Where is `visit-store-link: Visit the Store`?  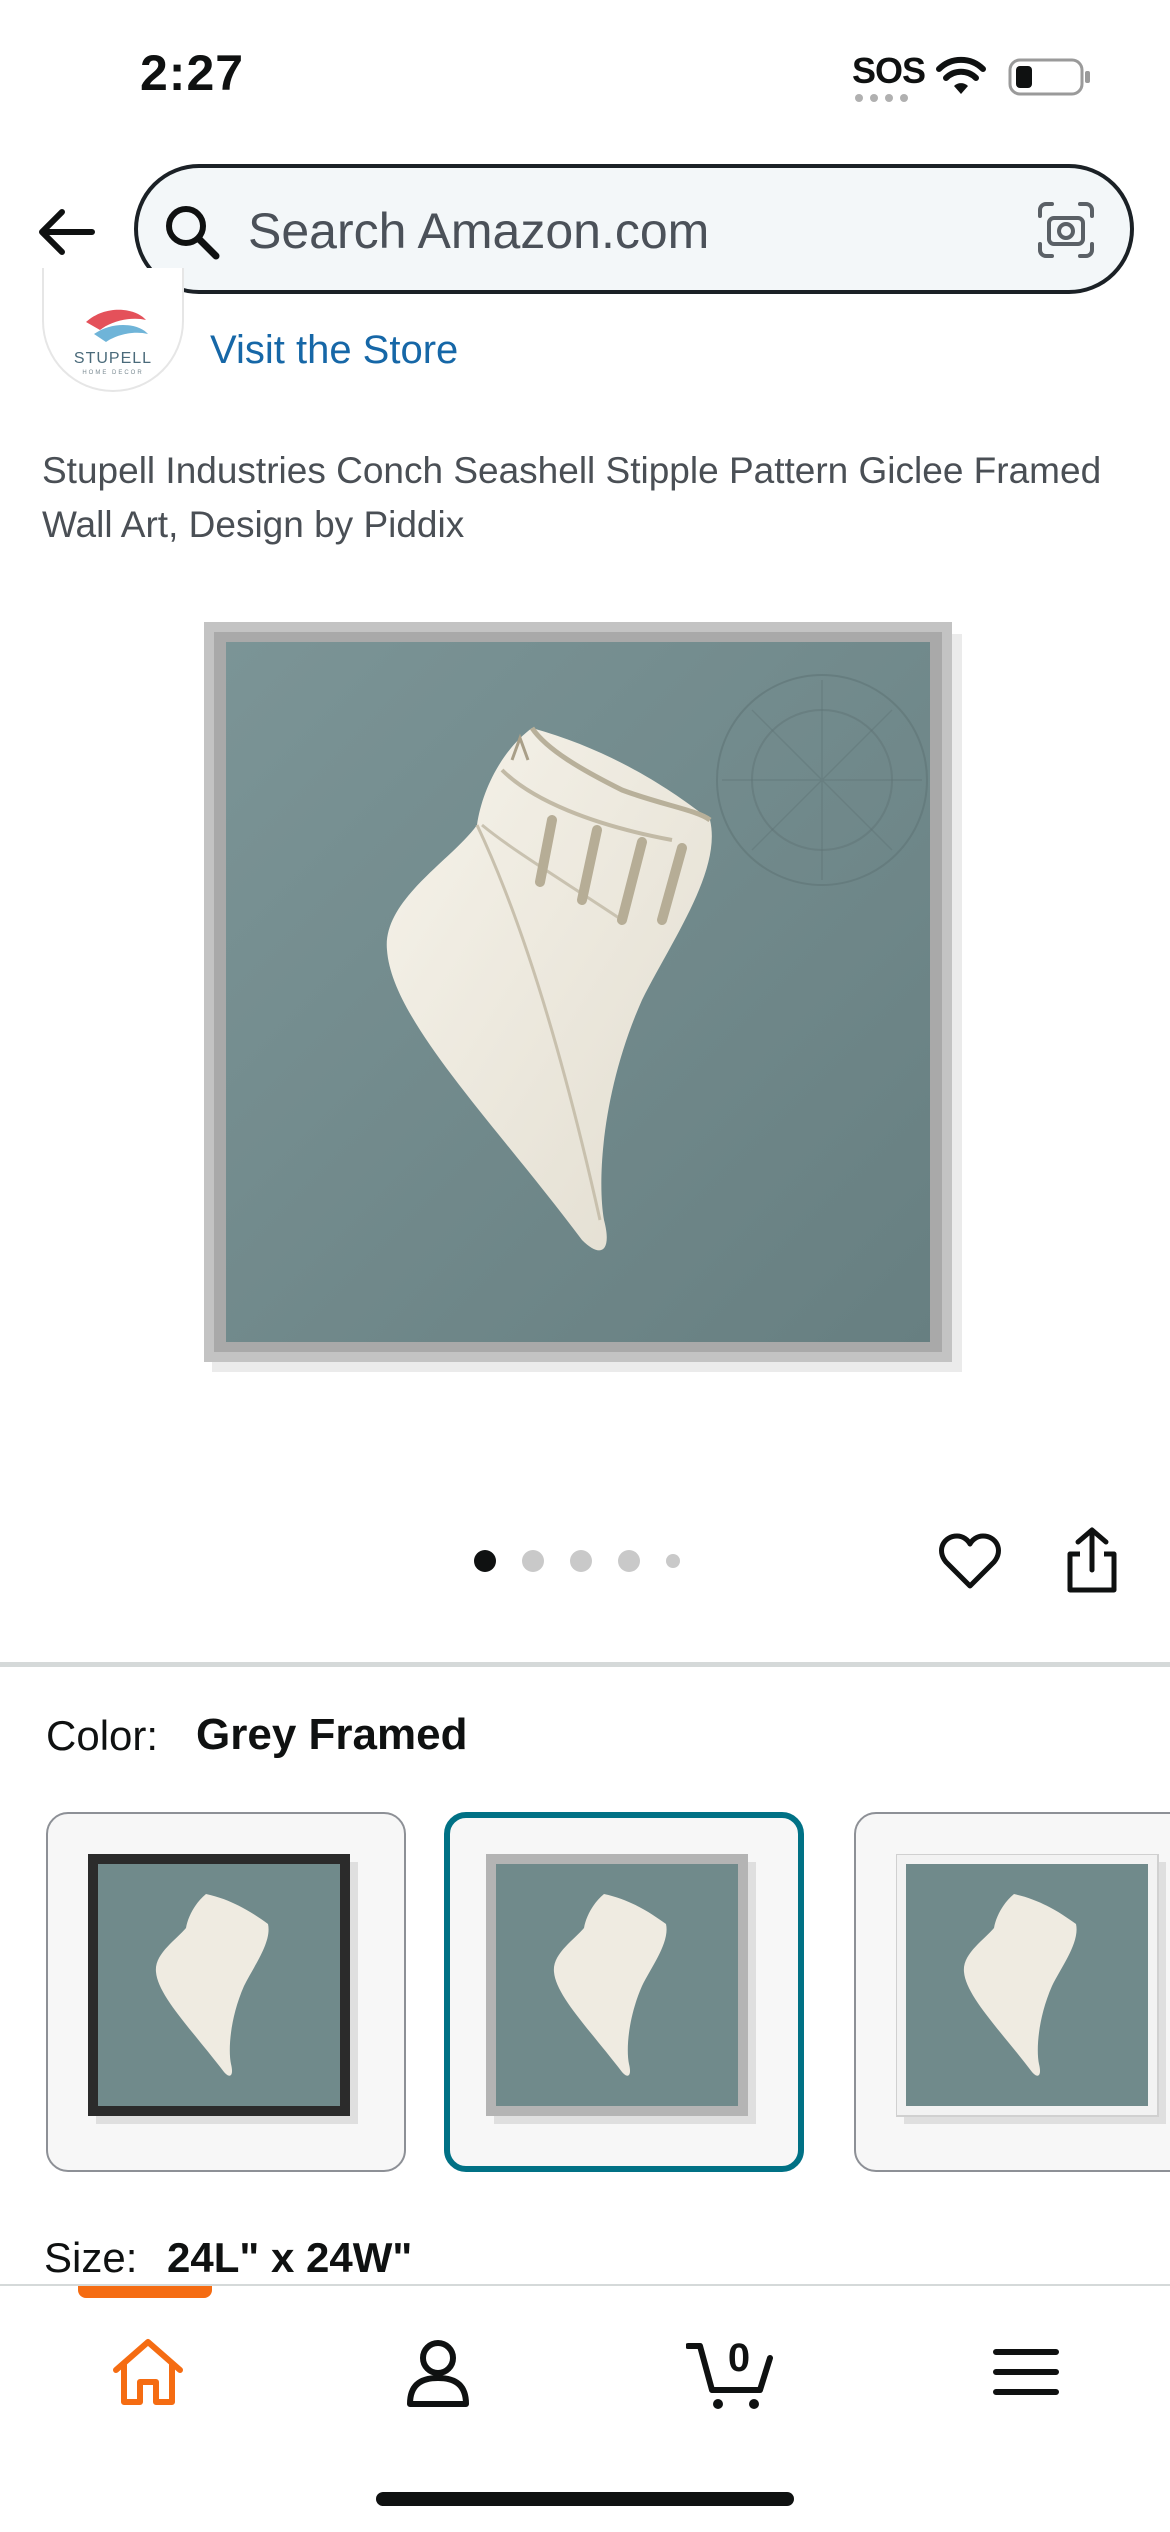 visit-store-link: Visit the Store is located at coordinates (334, 350).